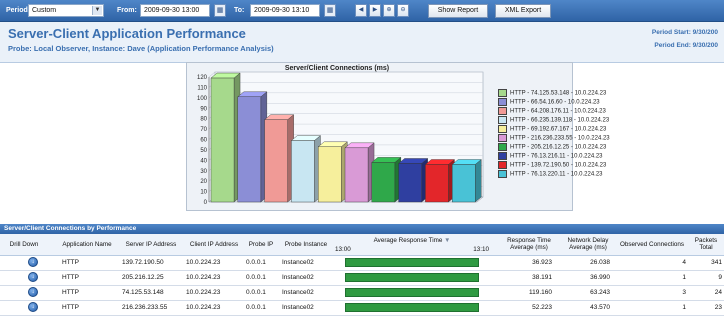 Image resolution: width=724 pixels, height=316 pixels. Describe the element at coordinates (558, 129) in the screenshot. I see `legend-label: HTTP - 69.192.67.167 - 10.0.224.23` at that location.